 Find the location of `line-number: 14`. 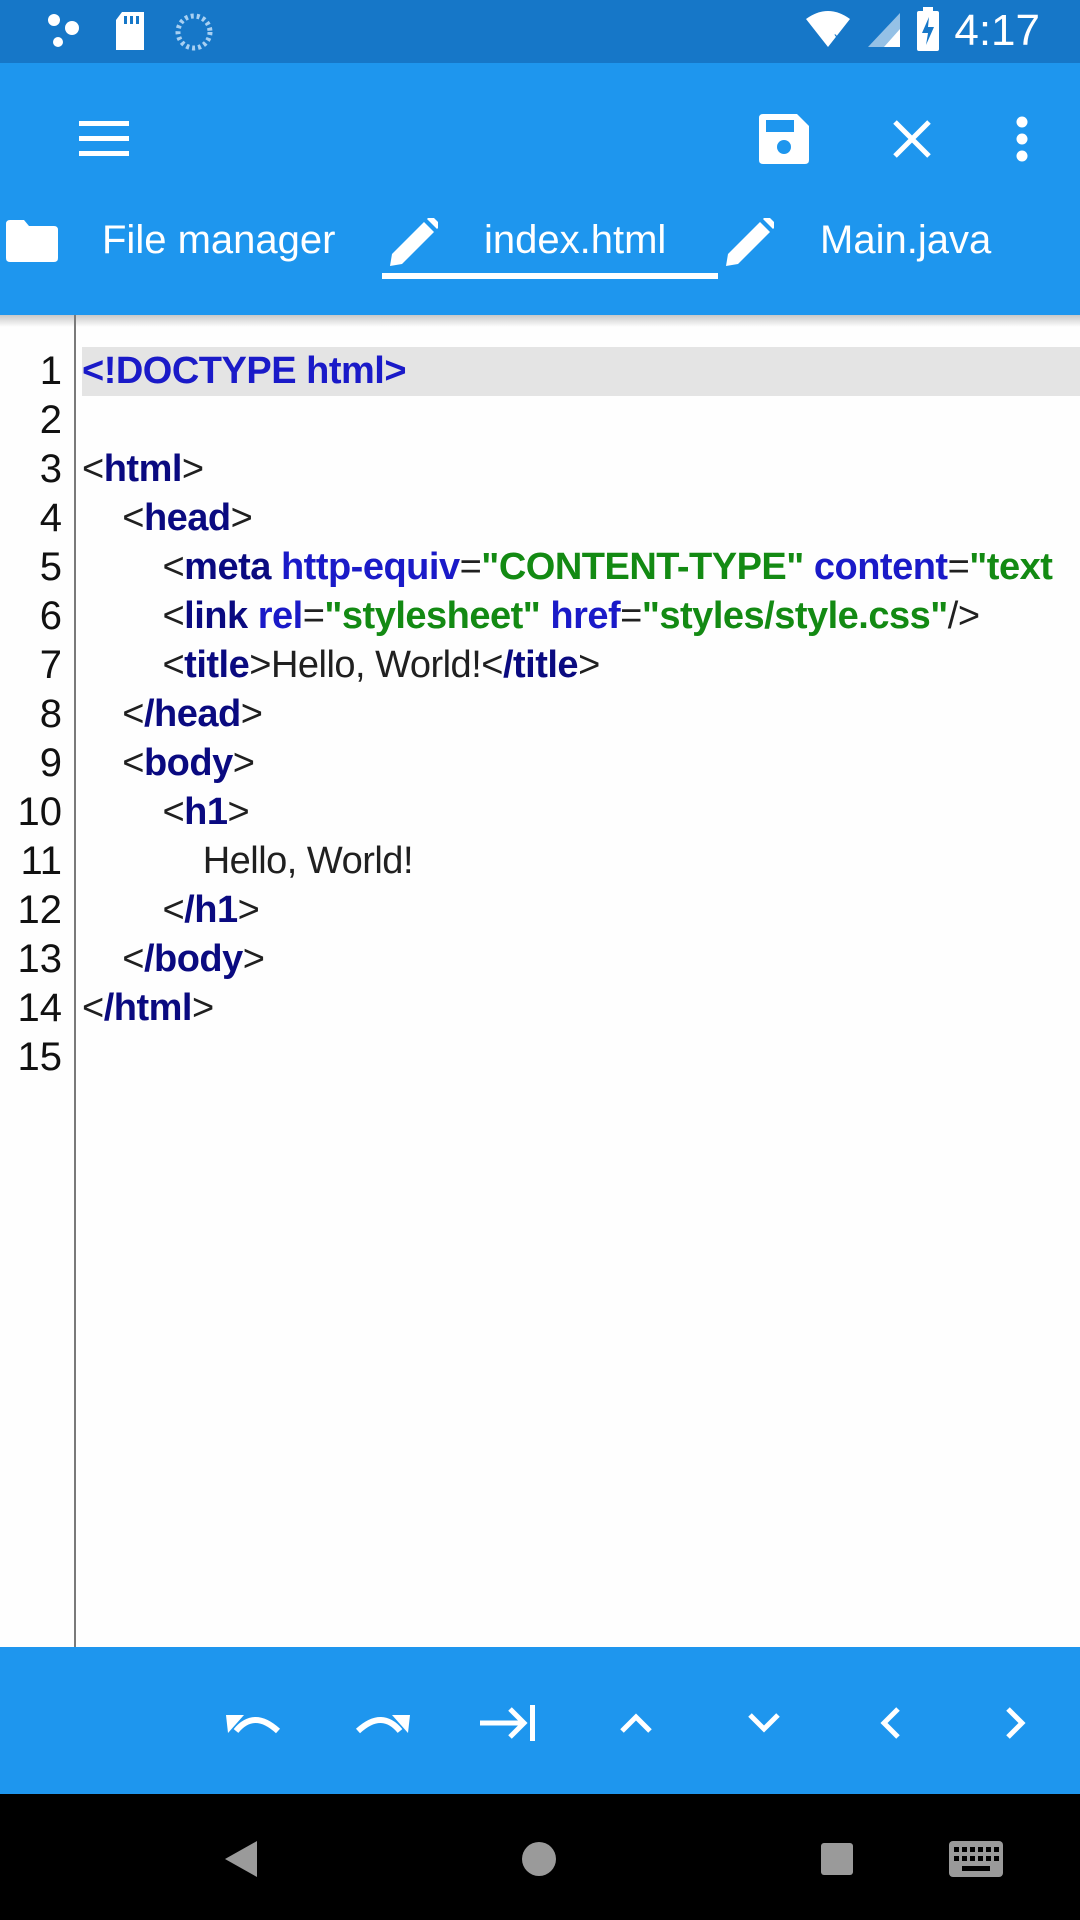

line-number: 14 is located at coordinates (40, 1008).